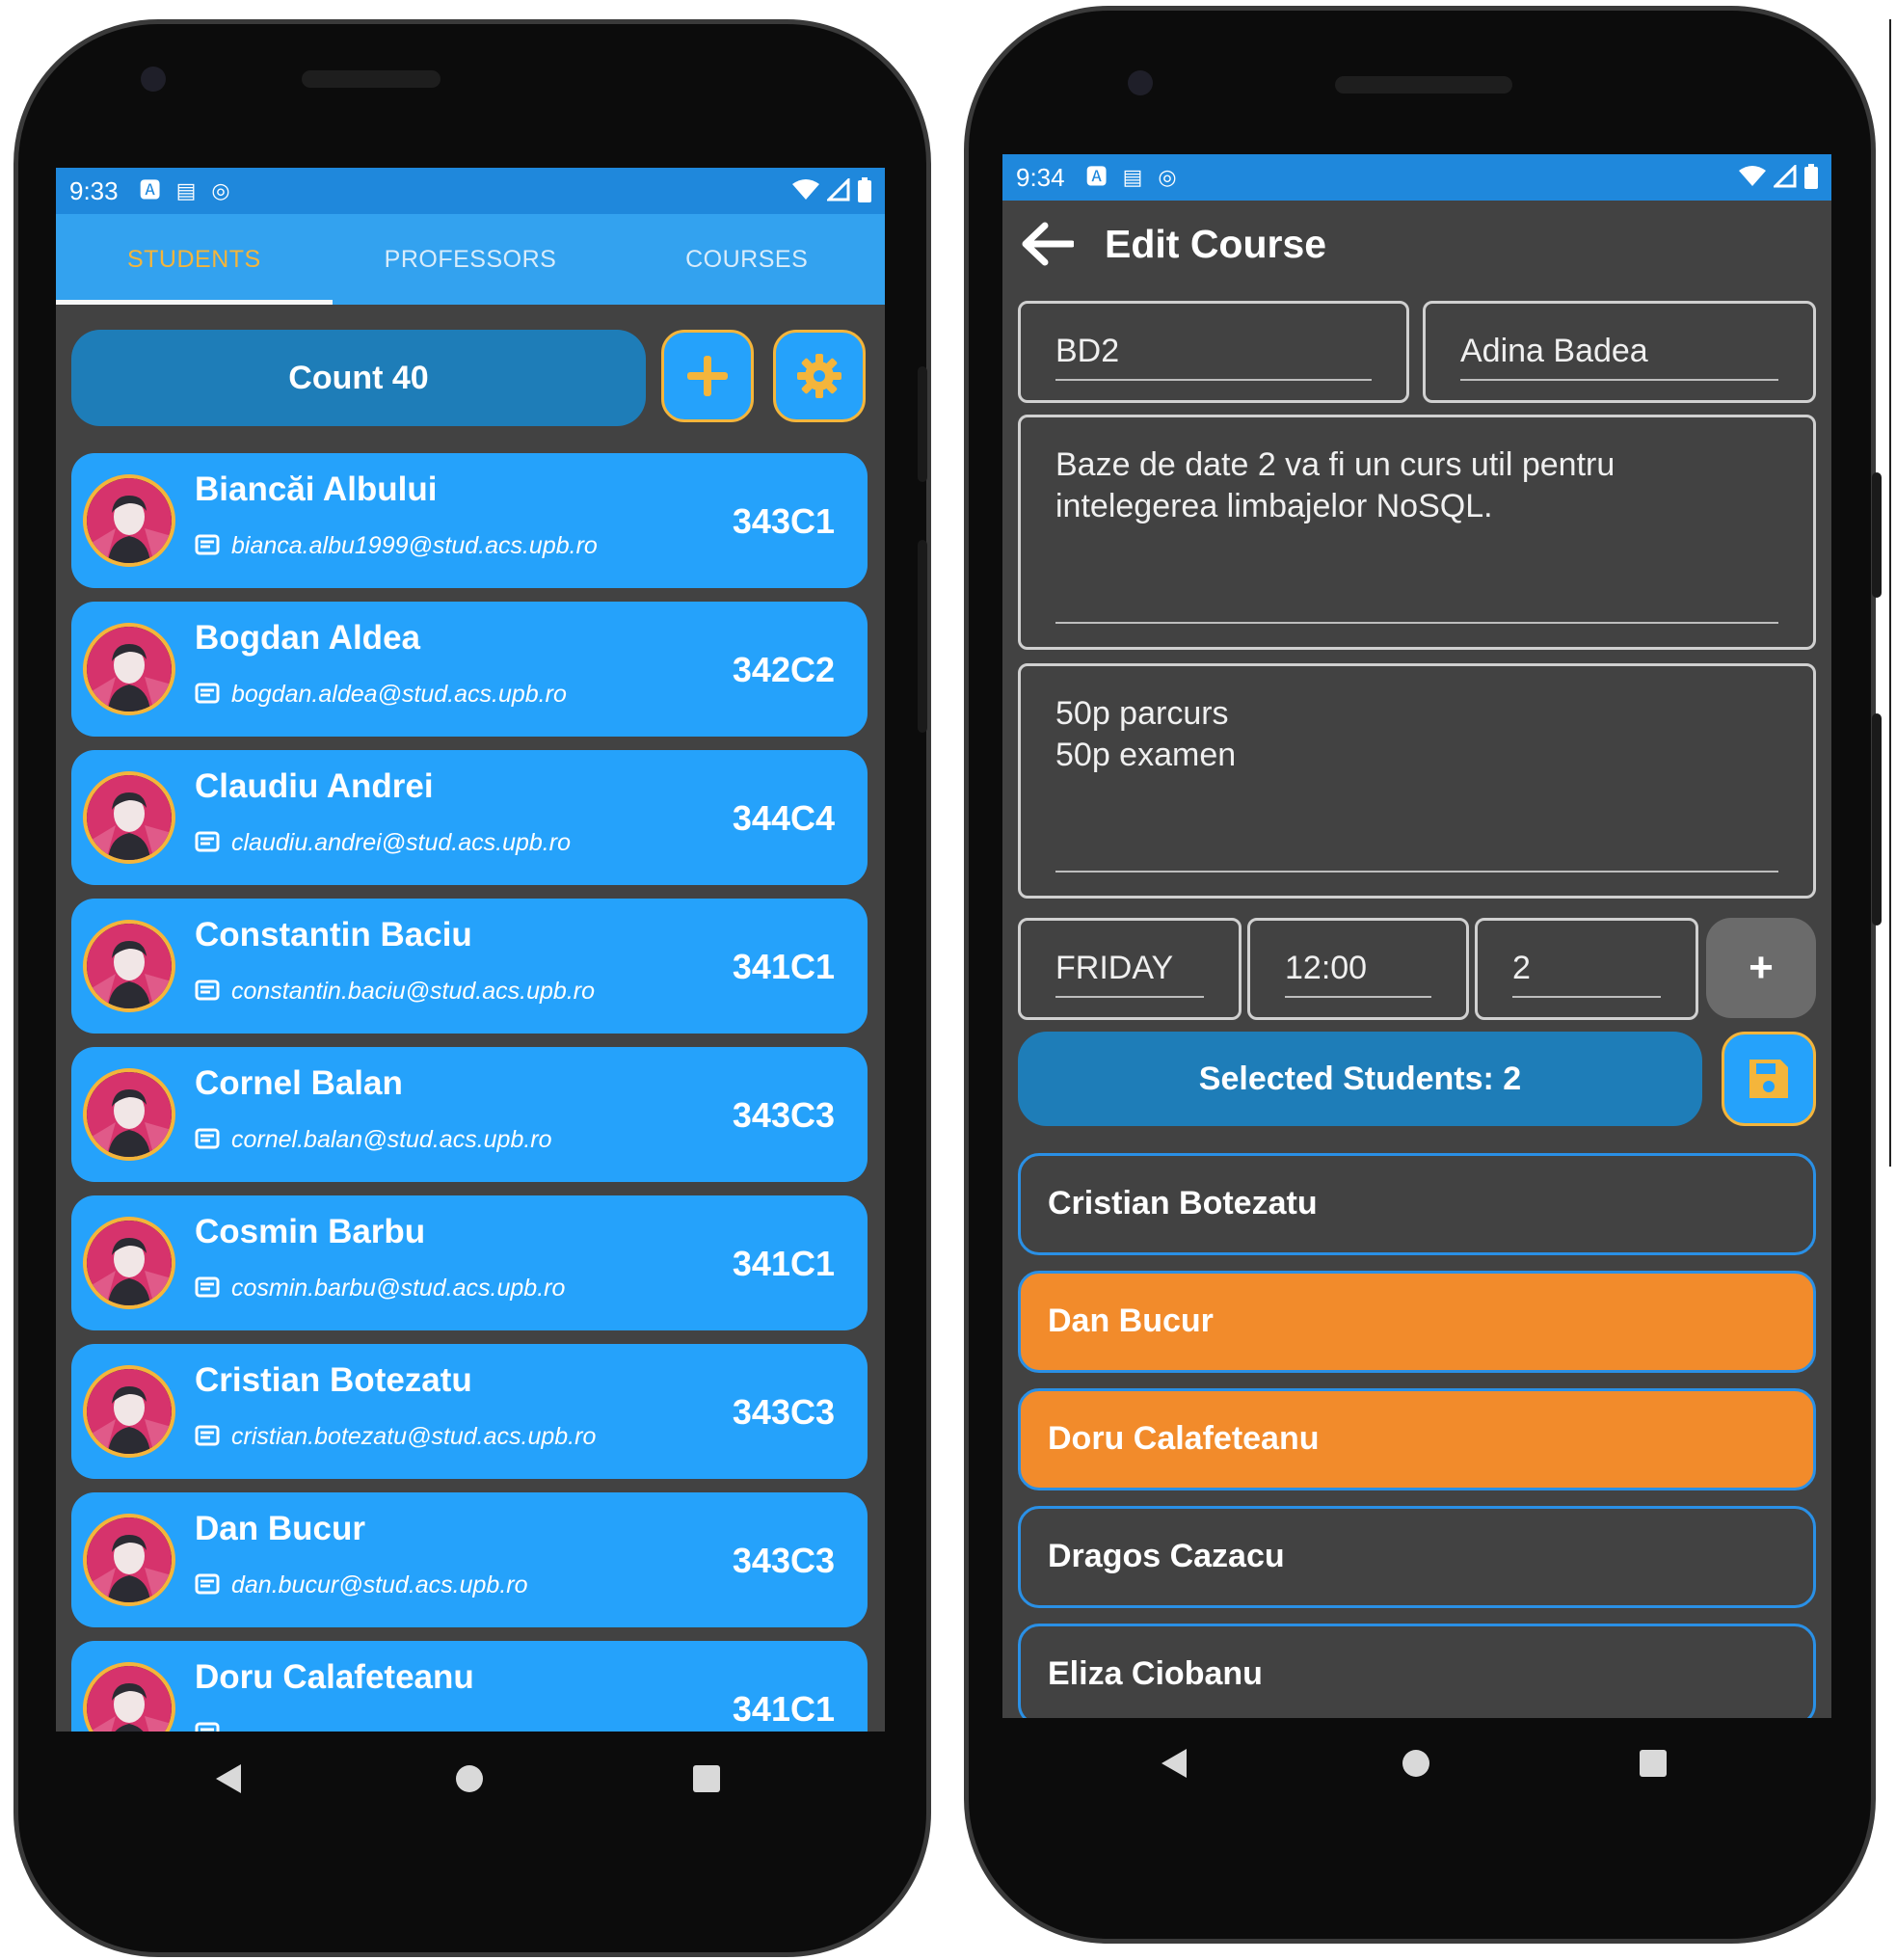  I want to click on save-button, so click(1769, 1079).